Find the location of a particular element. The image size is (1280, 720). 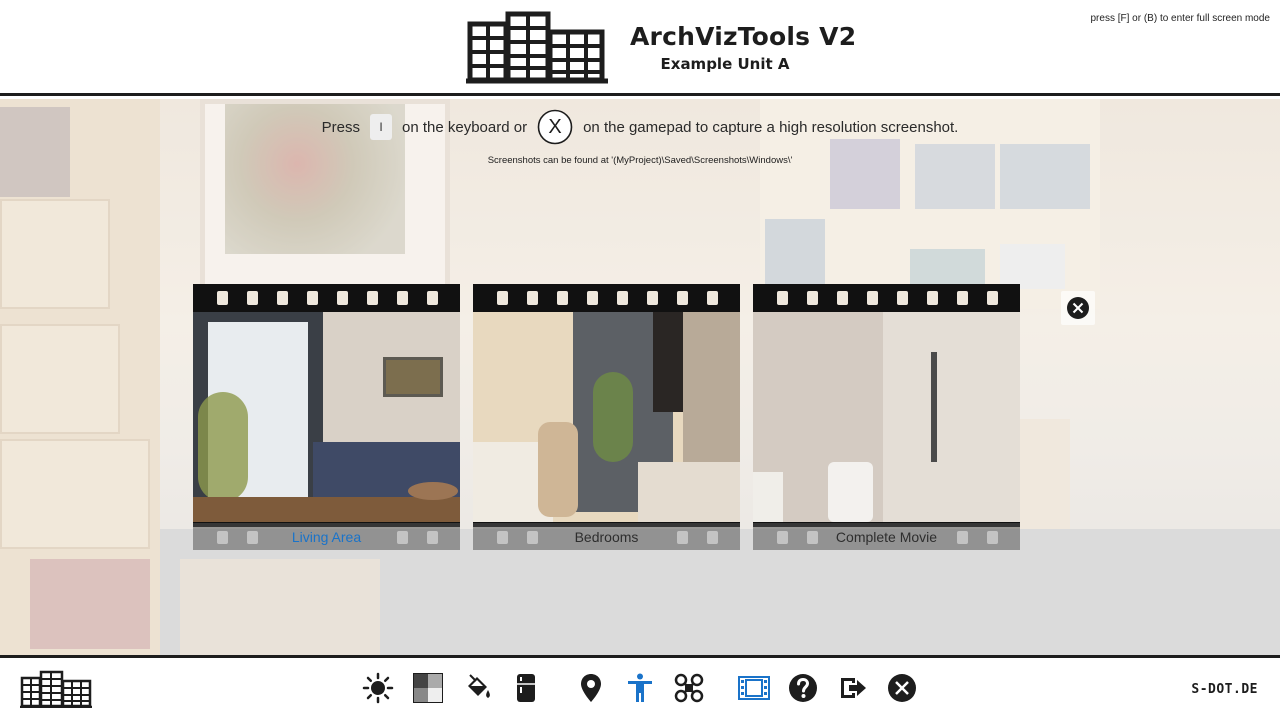

living-area-thumbnail is located at coordinates (326, 417).